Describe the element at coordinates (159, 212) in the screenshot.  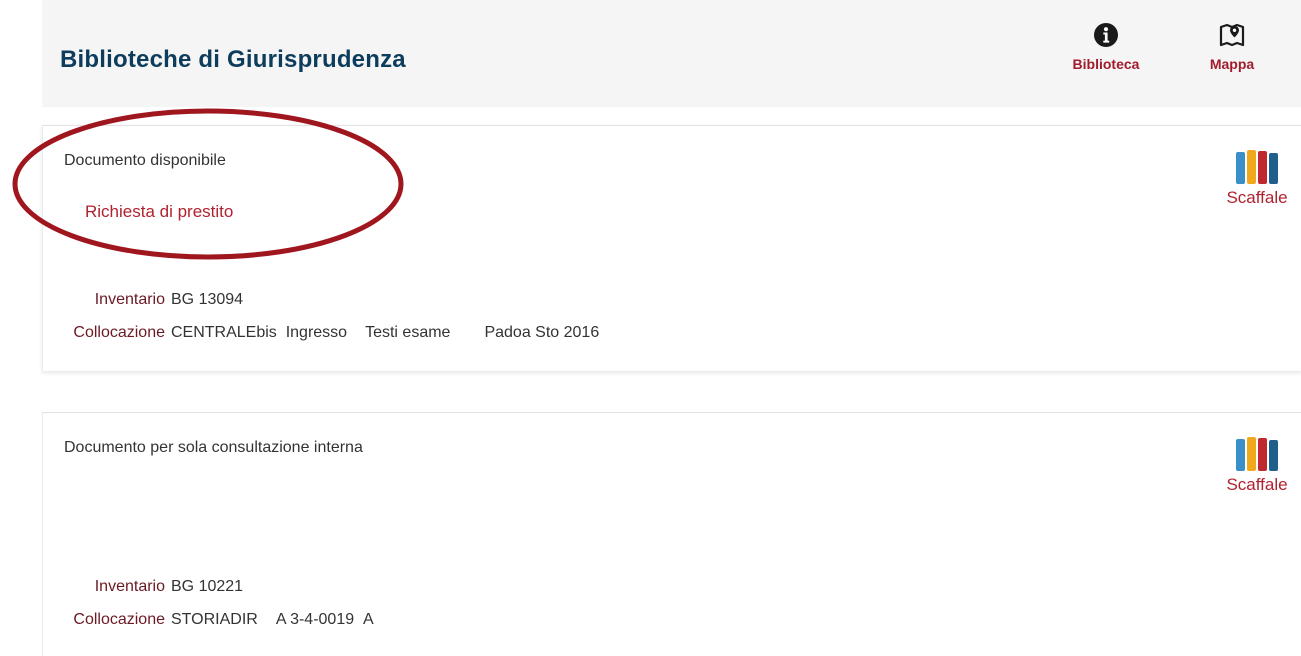
I see `loan-request-link: Richiesta di prestito` at that location.